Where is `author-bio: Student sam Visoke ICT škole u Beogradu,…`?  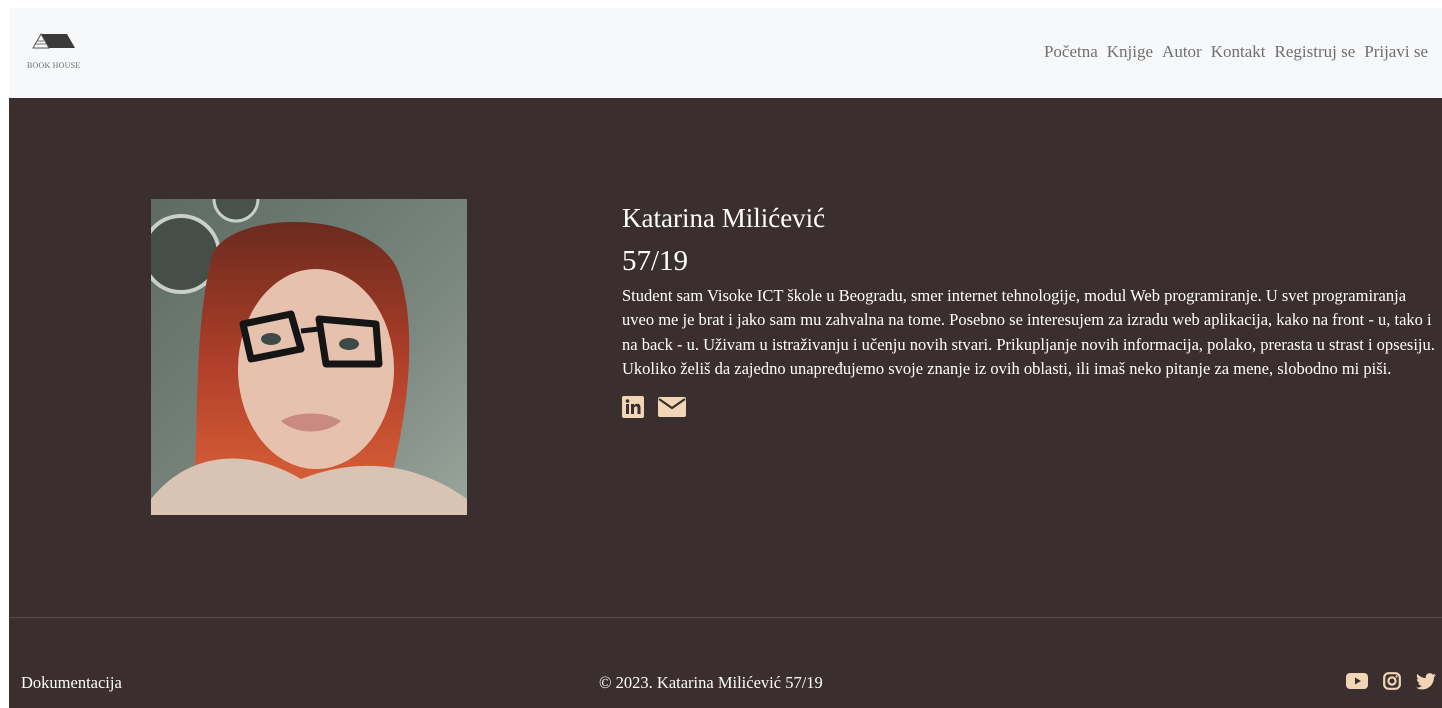 author-bio: Student sam Visoke ICT škole u Beogradu,… is located at coordinates (1028, 332).